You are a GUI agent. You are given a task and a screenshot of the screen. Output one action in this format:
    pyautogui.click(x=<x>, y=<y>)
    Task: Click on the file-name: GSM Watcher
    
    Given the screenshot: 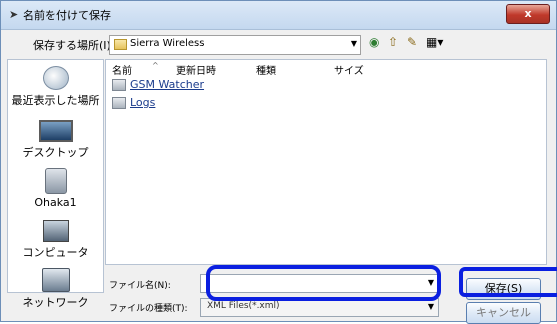 What is the action you would take?
    pyautogui.click(x=167, y=84)
    